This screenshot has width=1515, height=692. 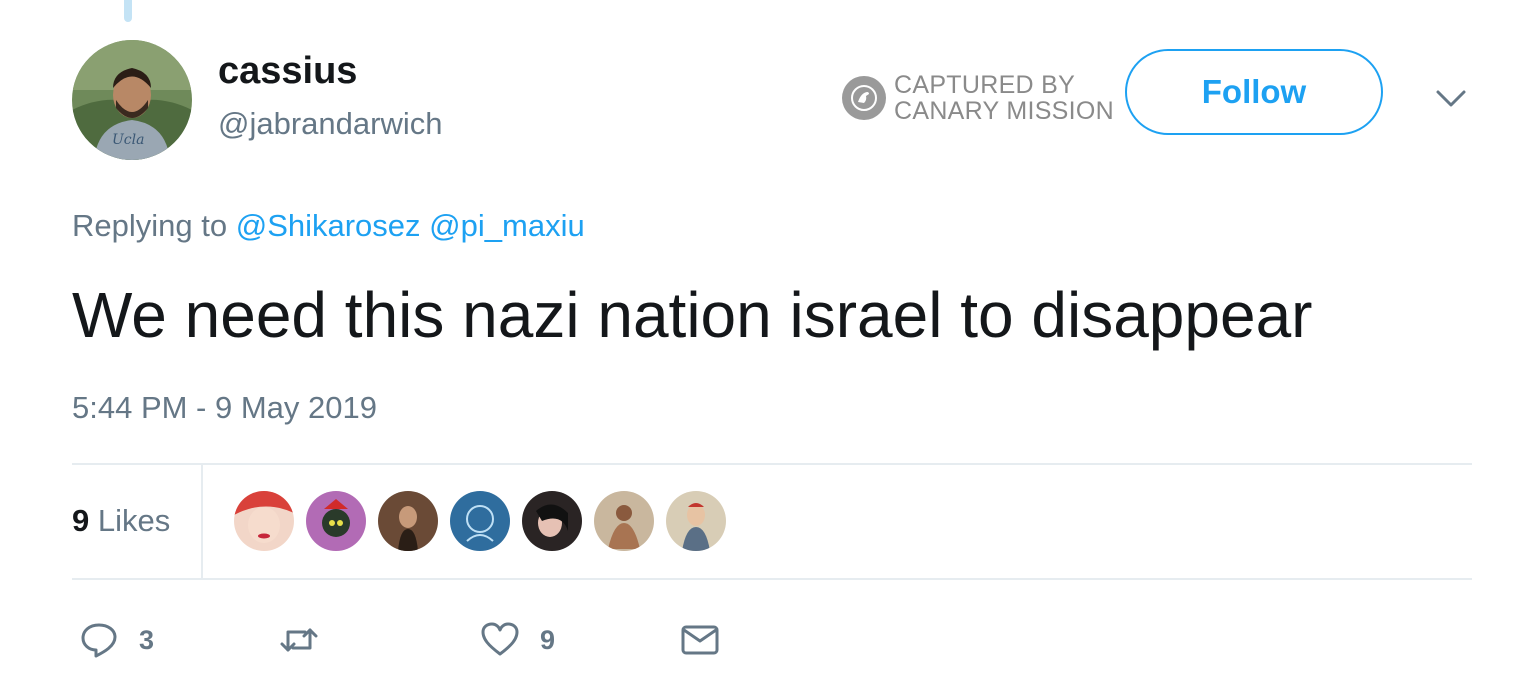 I want to click on canary-line-1: CAPTURED BY, so click(x=985, y=85).